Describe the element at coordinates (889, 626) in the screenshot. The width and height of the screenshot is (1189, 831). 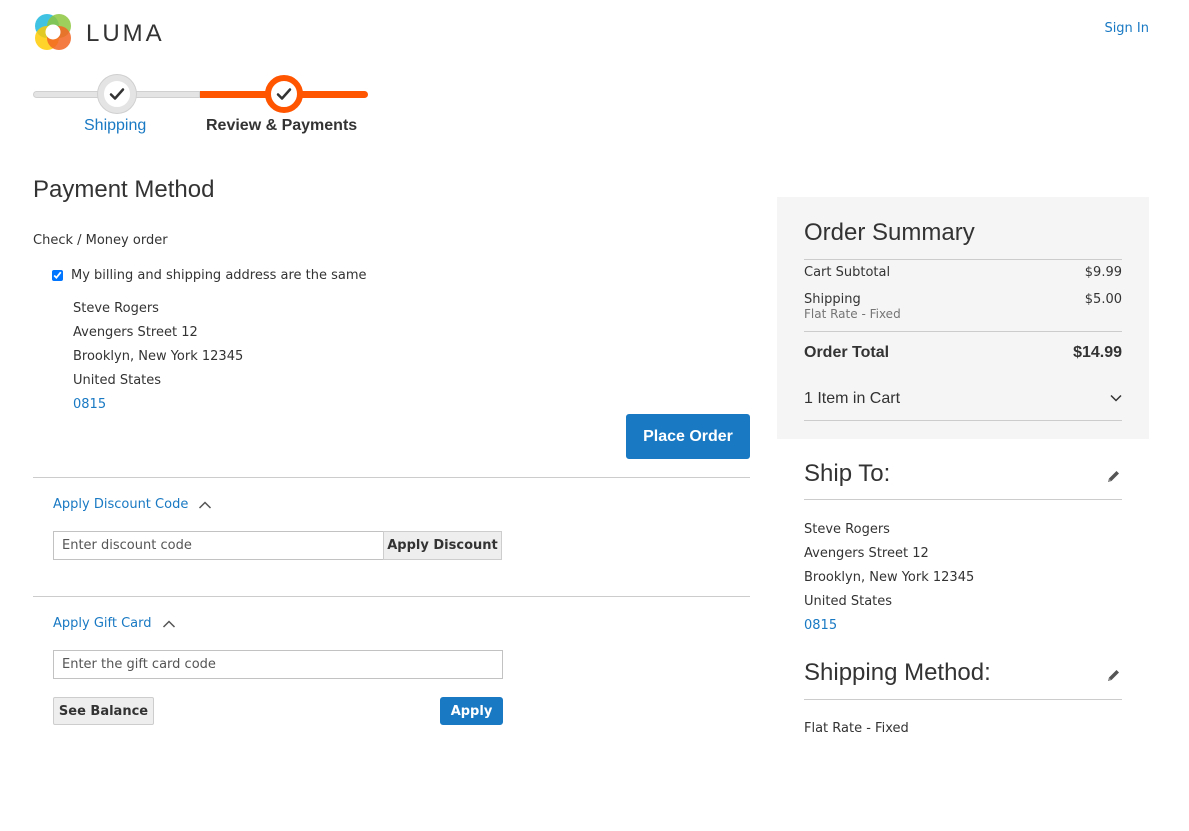
I see `ship-to-phone-link: 0815` at that location.